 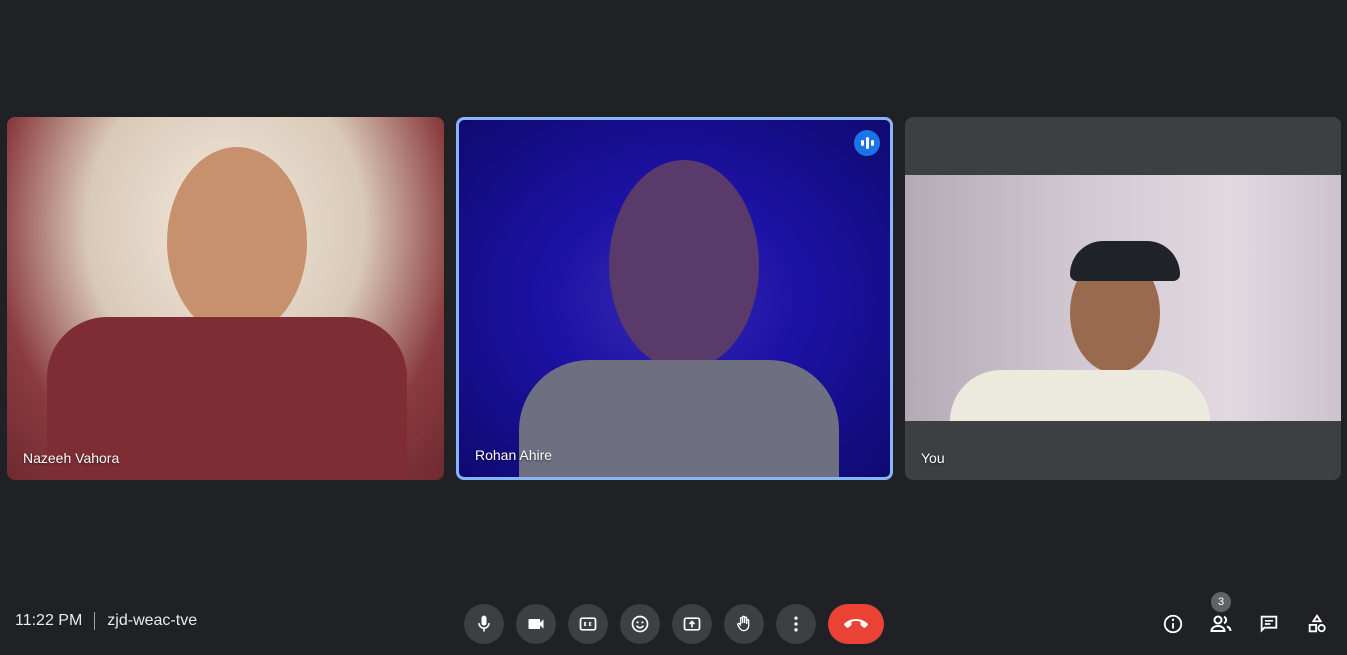 I want to click on people-count-badge: 3, so click(x=1221, y=602).